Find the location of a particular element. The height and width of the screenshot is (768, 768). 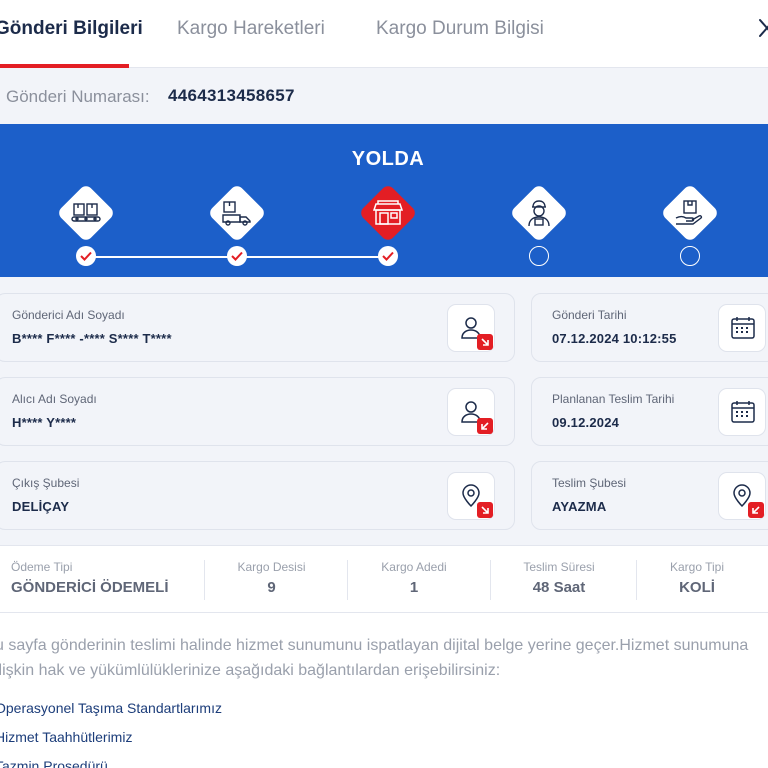

branch-store-icon is located at coordinates (388, 213).